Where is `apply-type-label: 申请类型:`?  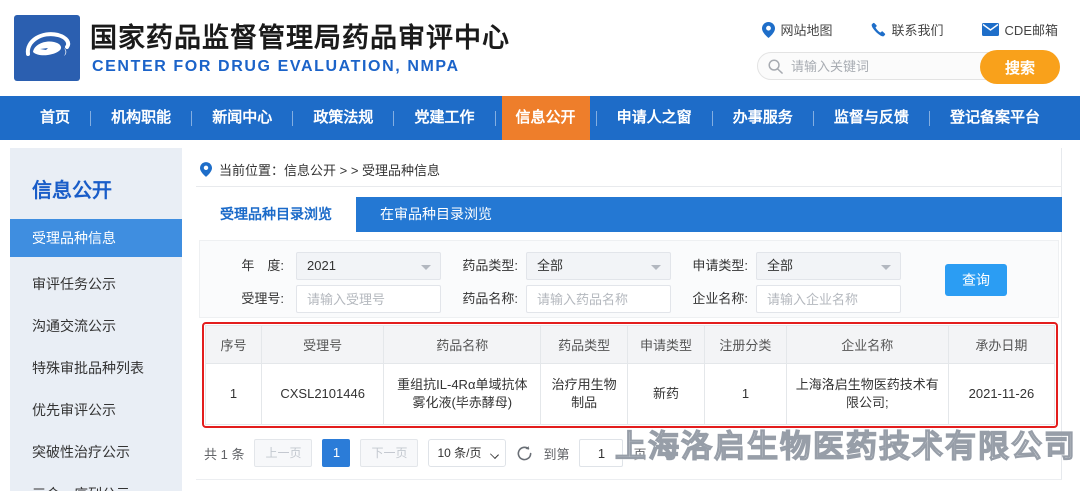
apply-type-label: 申请类型: is located at coordinates (720, 265).